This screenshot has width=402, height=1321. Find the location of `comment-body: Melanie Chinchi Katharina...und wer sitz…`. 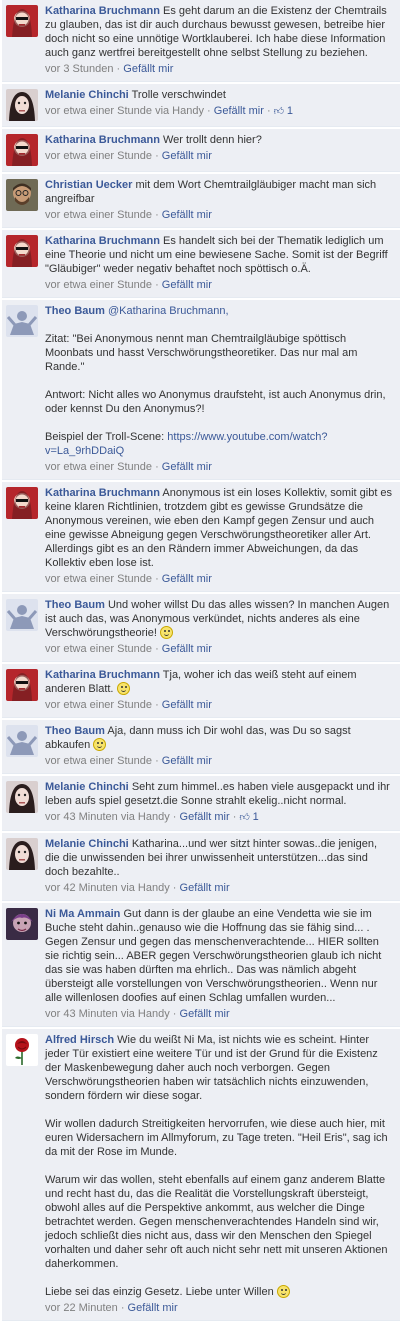

comment-body: Melanie Chinchi Katharina...und wer sitz… is located at coordinates (219, 866).